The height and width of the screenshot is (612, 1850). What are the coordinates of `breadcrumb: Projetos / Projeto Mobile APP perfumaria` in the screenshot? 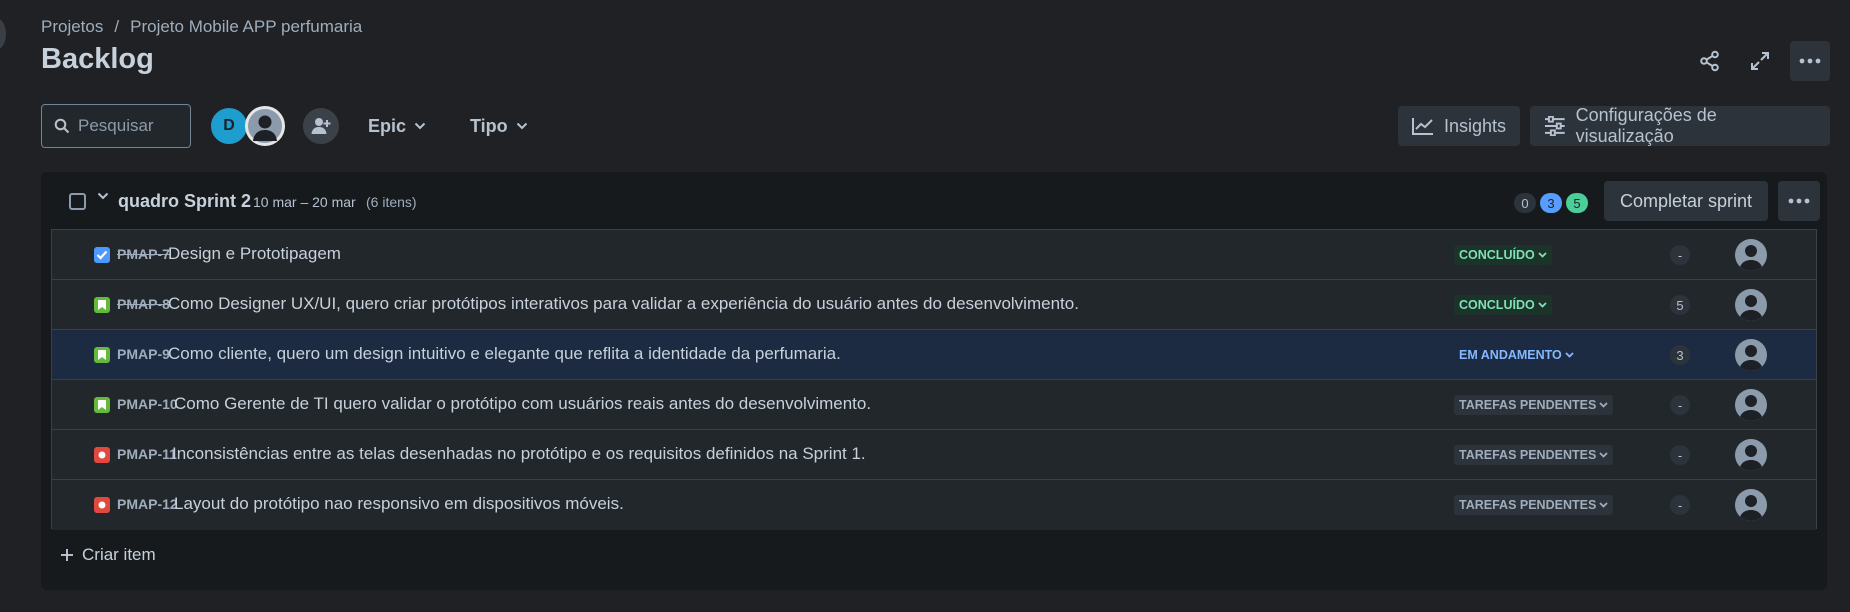 It's located at (201, 27).